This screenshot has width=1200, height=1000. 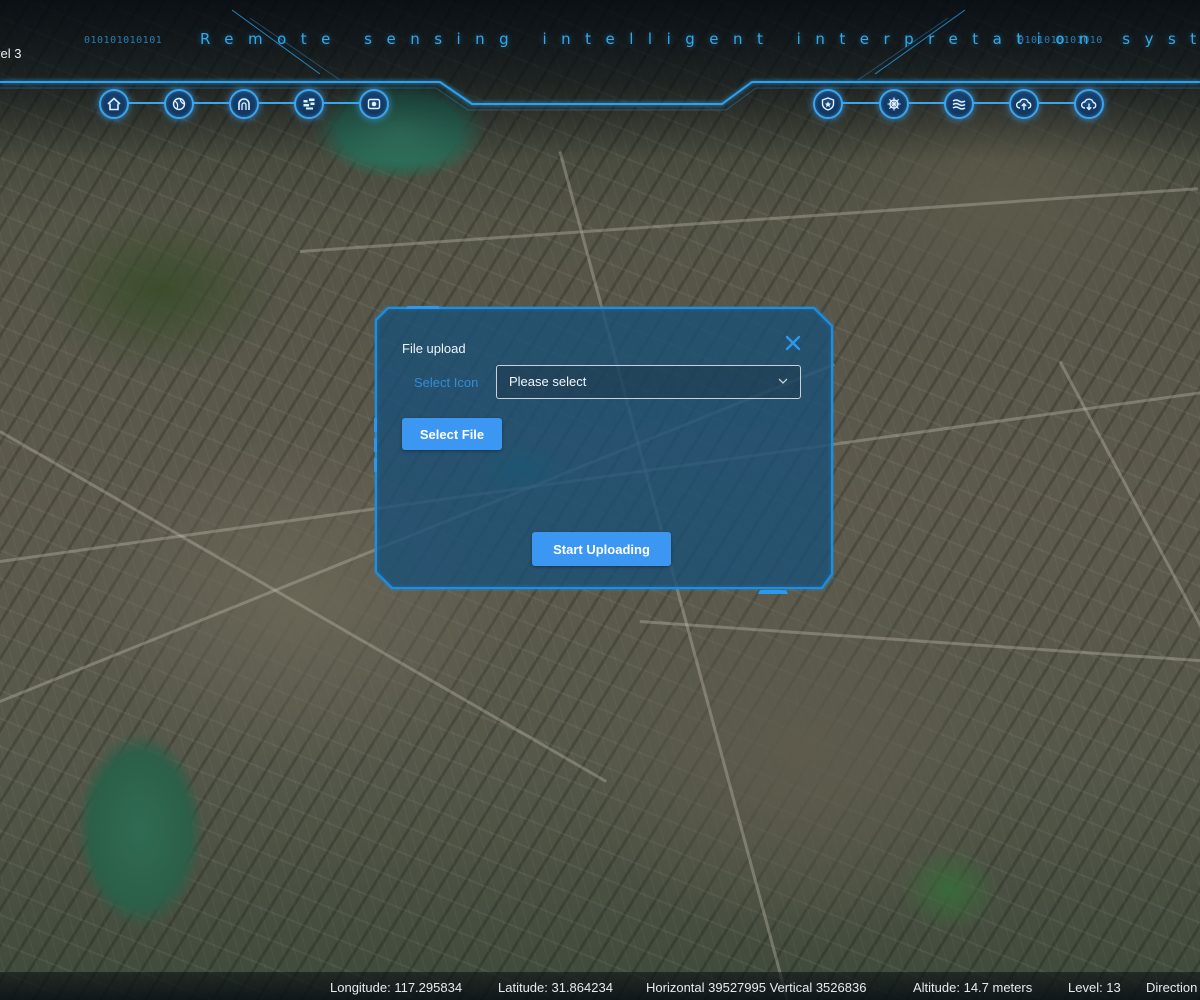 What do you see at coordinates (452, 434) in the screenshot?
I see `select-file-button: Select File` at bounding box center [452, 434].